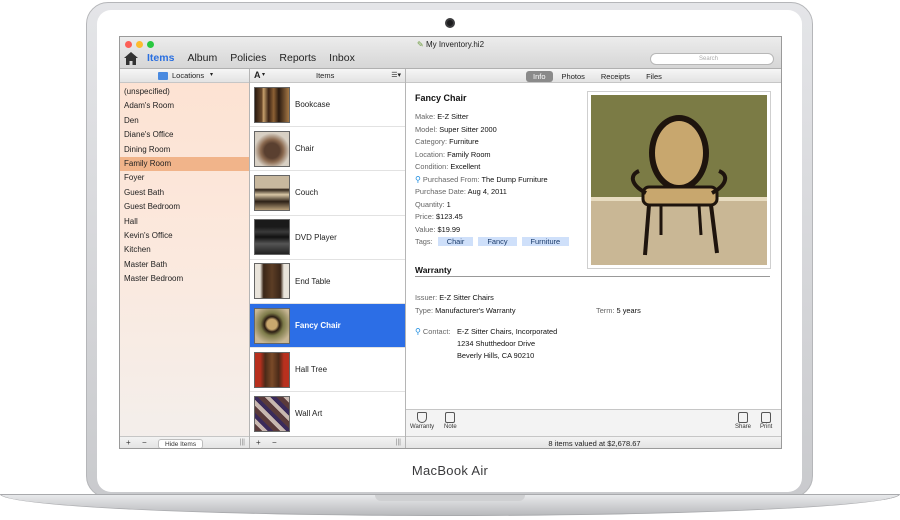 The height and width of the screenshot is (520, 900). What do you see at coordinates (144, 442) in the screenshot?
I see `remove-location-button: −` at bounding box center [144, 442].